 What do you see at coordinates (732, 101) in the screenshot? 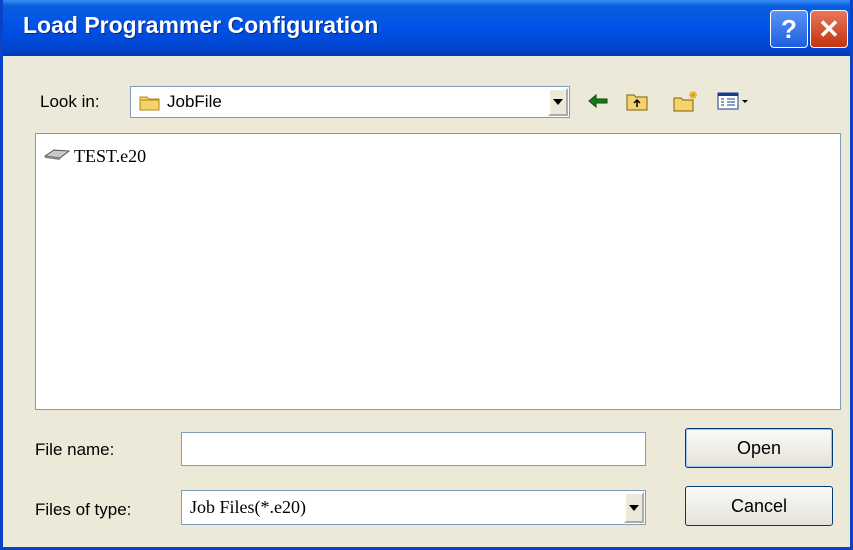
I see `view-menu-icon` at bounding box center [732, 101].